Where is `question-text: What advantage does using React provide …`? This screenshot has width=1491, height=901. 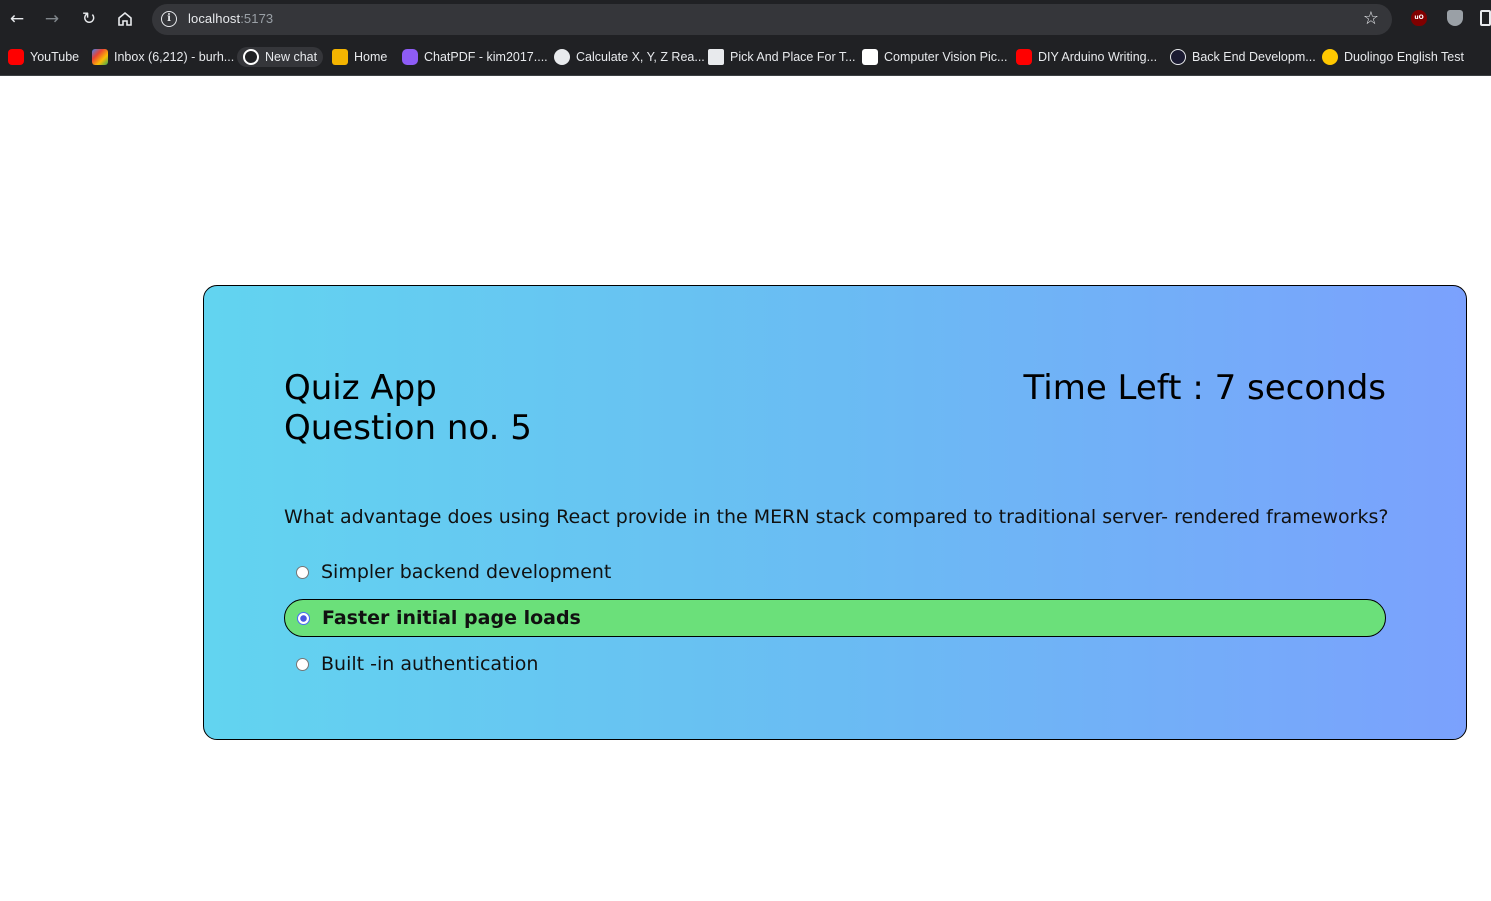
question-text: What advantage does using React provide … is located at coordinates (836, 517).